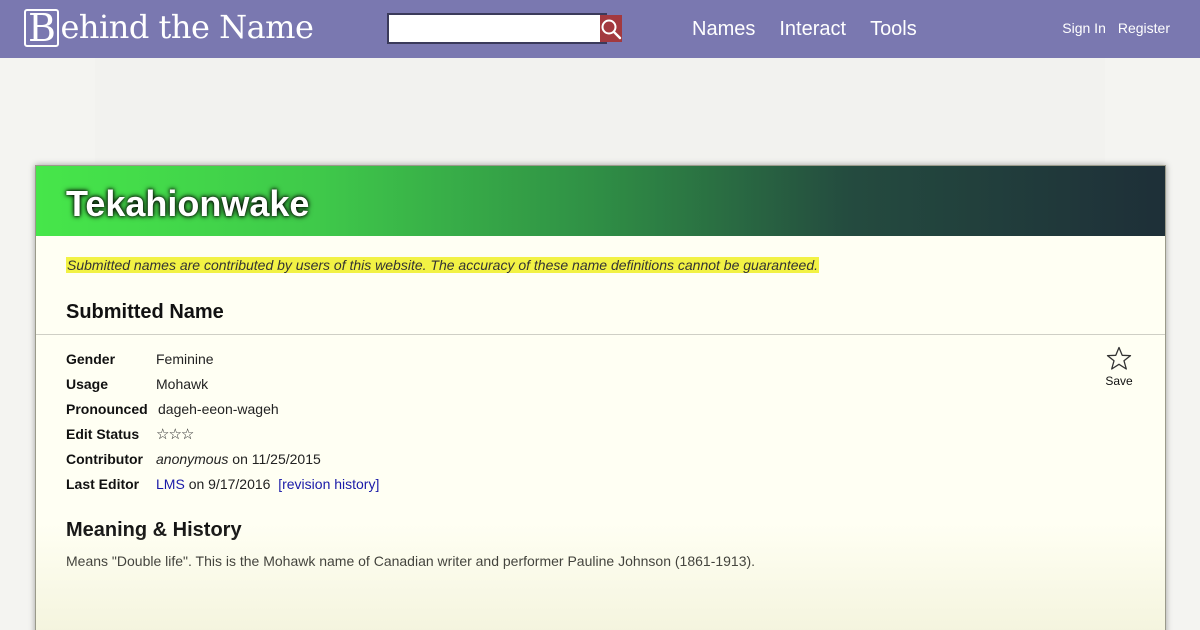  Describe the element at coordinates (600, 334) in the screenshot. I see `section-divider` at that location.